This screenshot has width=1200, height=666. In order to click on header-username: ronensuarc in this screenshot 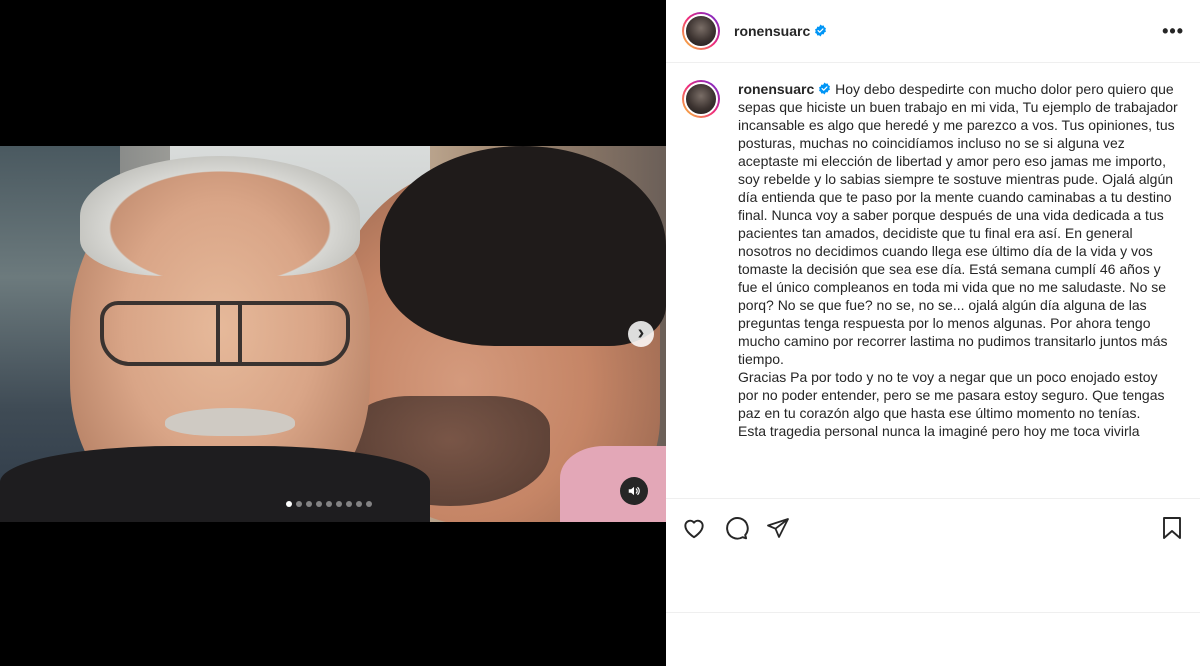, I will do `click(780, 31)`.